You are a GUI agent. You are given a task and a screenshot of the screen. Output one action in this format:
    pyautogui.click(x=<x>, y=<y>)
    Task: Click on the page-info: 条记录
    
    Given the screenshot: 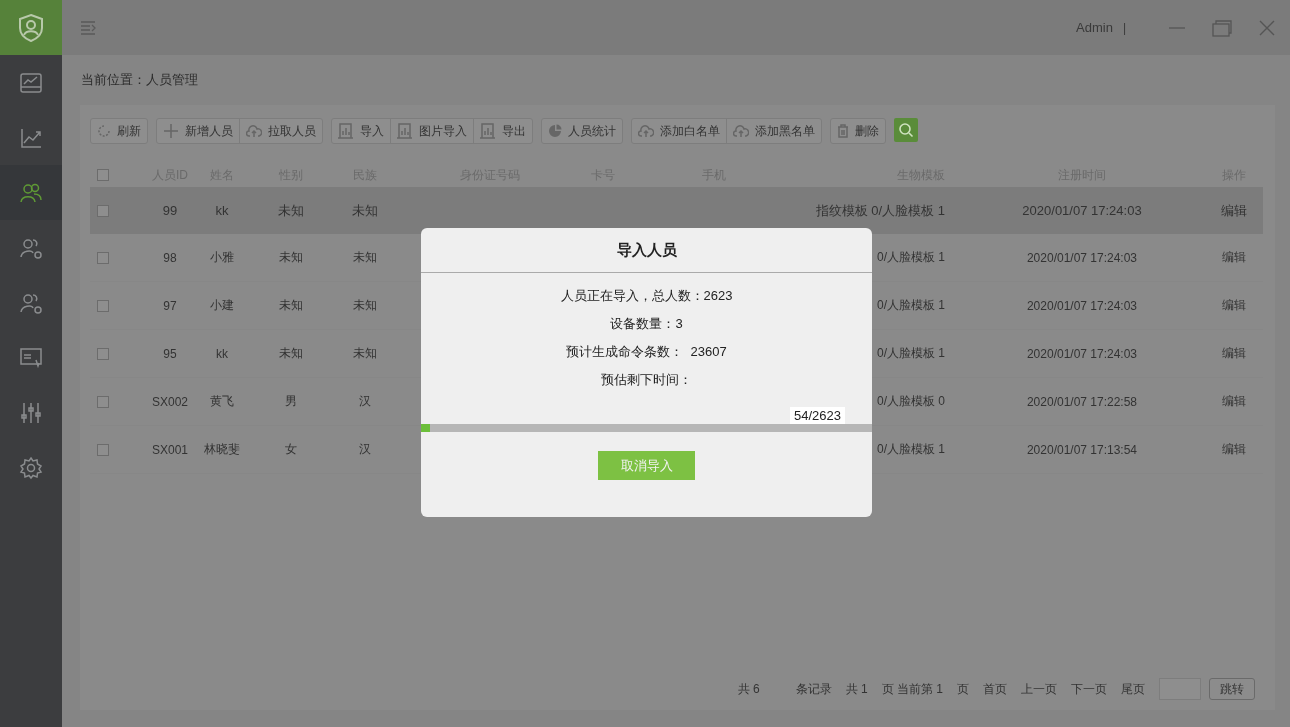 What is the action you would take?
    pyautogui.click(x=813, y=689)
    